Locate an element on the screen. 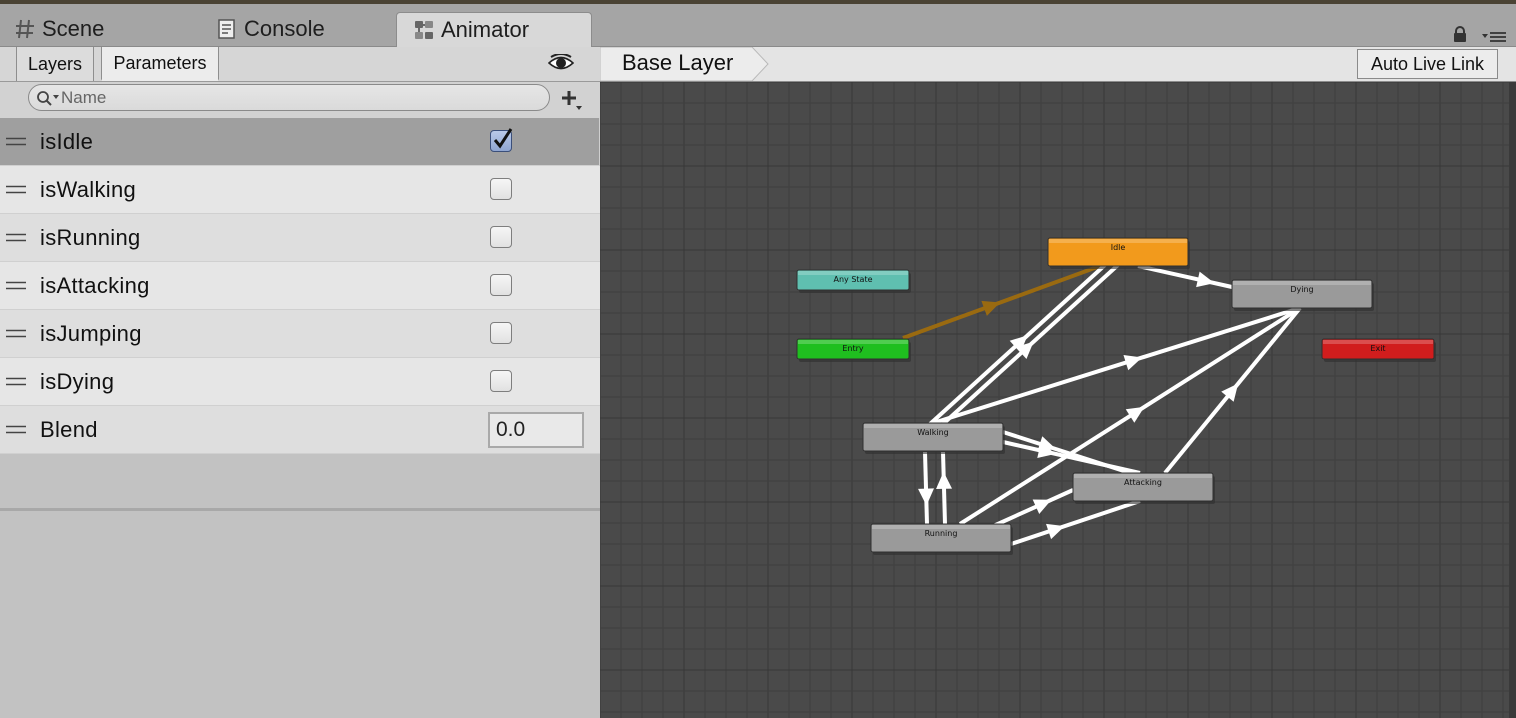 Image resolution: width=1516 pixels, height=718 pixels. graph-toolbar: Base Layer Auto Live Link is located at coordinates (1058, 64).